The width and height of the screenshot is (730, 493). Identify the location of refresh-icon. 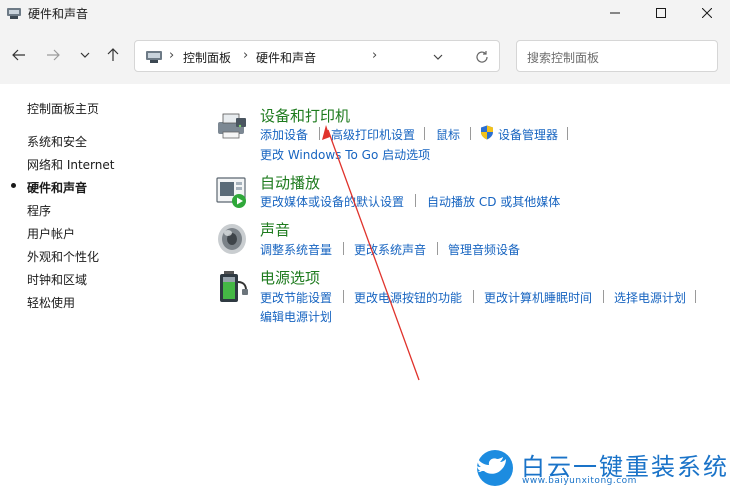
(482, 57).